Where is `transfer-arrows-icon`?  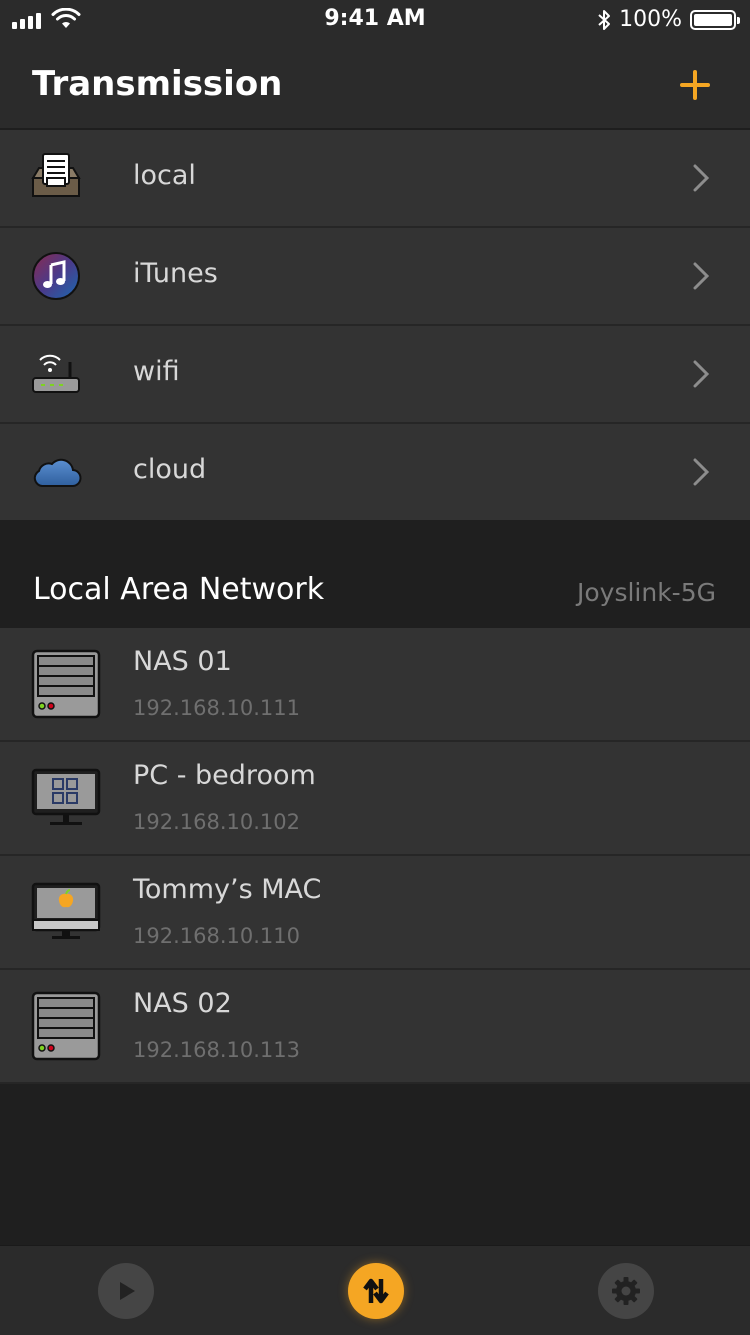 transfer-arrows-icon is located at coordinates (376, 1291).